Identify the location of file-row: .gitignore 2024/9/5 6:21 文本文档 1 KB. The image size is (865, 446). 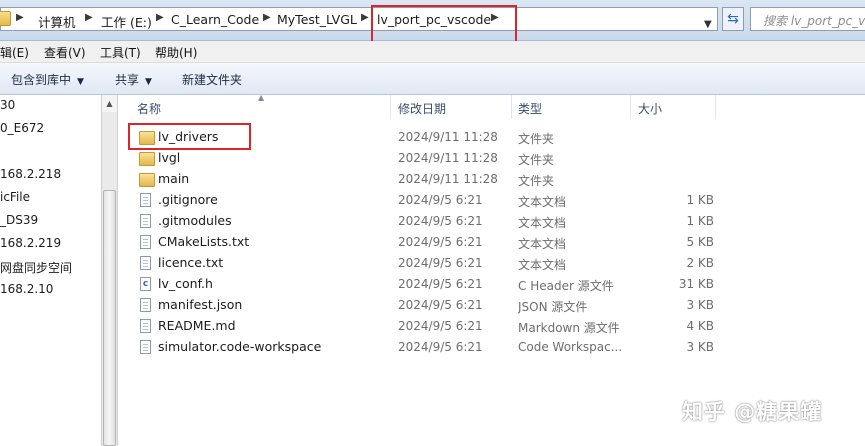
(496, 200).